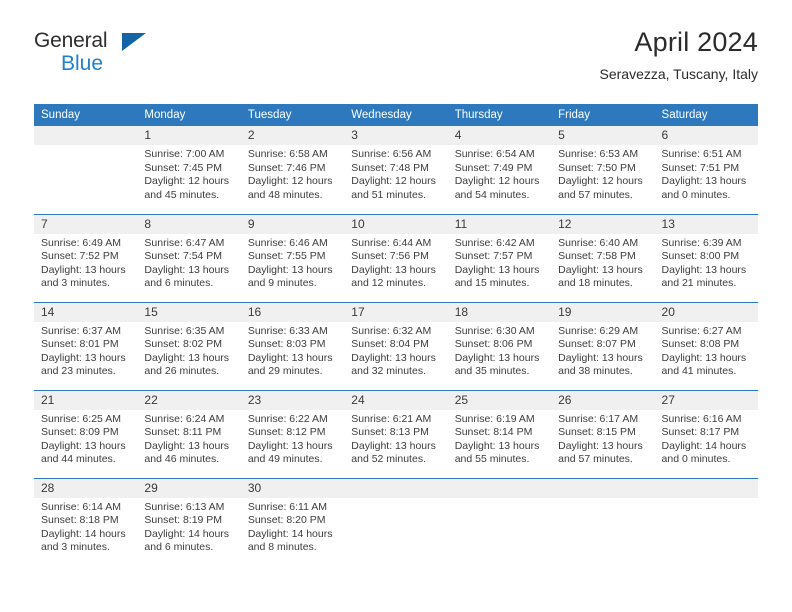  Describe the element at coordinates (282, 283) in the screenshot. I see `daylight-line-2: and 9 minutes.` at that location.